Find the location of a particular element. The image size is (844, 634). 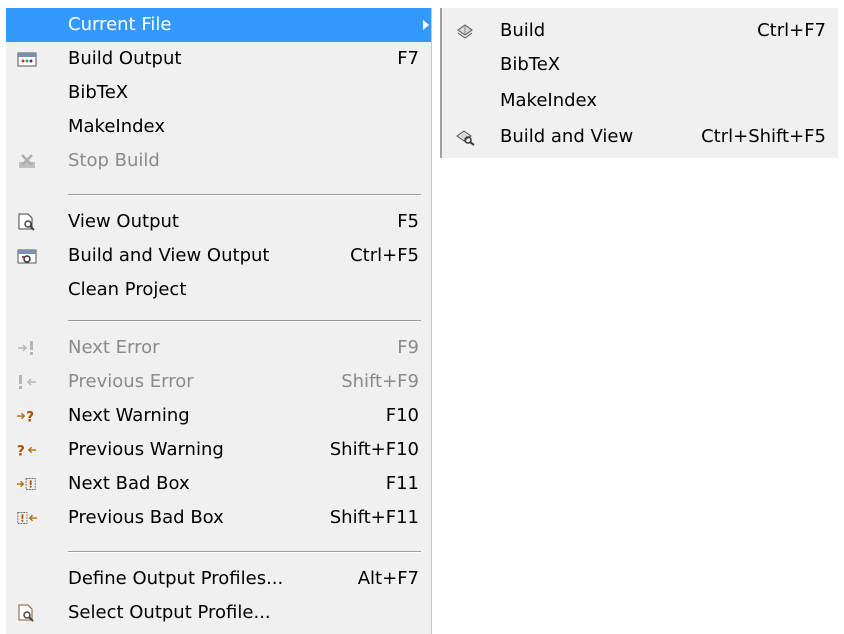

build-view-output-icon is located at coordinates (27, 256).